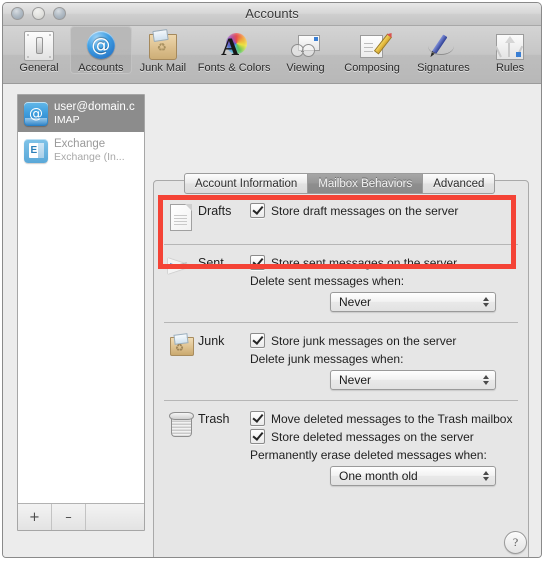 This screenshot has width=546, height=562. I want to click on help-button: ?, so click(515, 542).